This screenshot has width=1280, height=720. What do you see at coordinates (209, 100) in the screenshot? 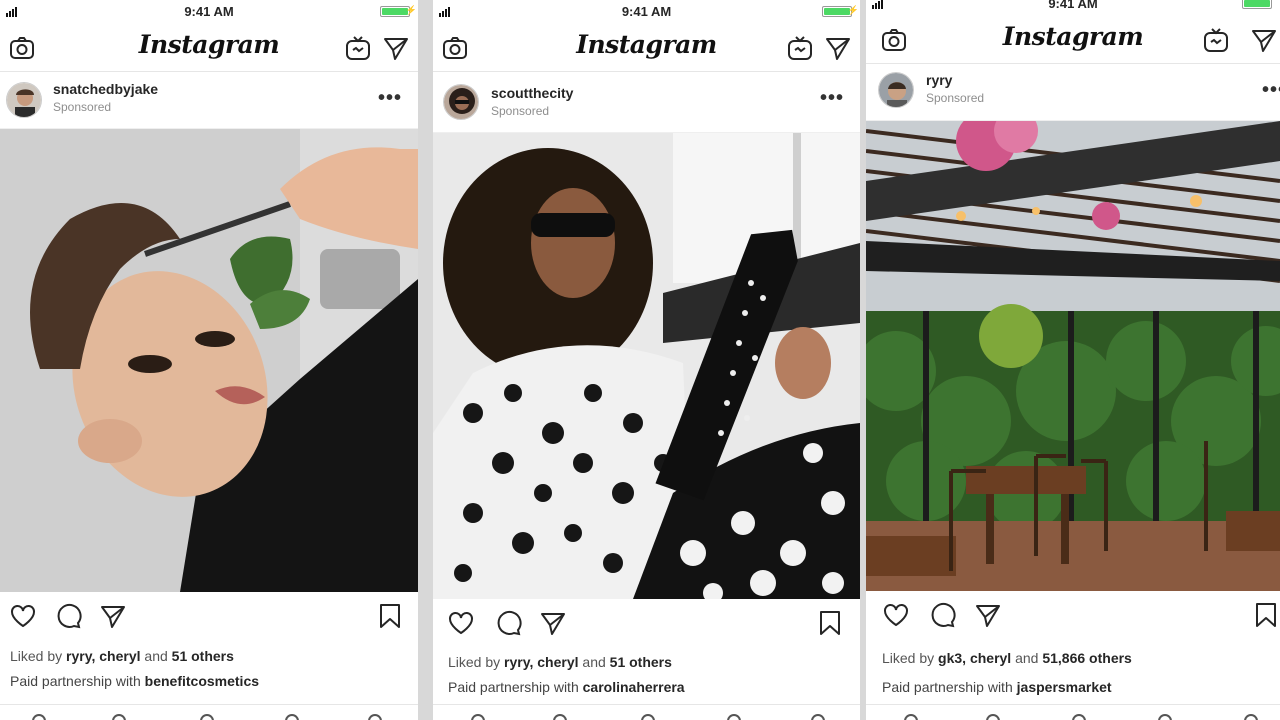
I see `post-header: snatchedbyjake Sponsored •••` at bounding box center [209, 100].